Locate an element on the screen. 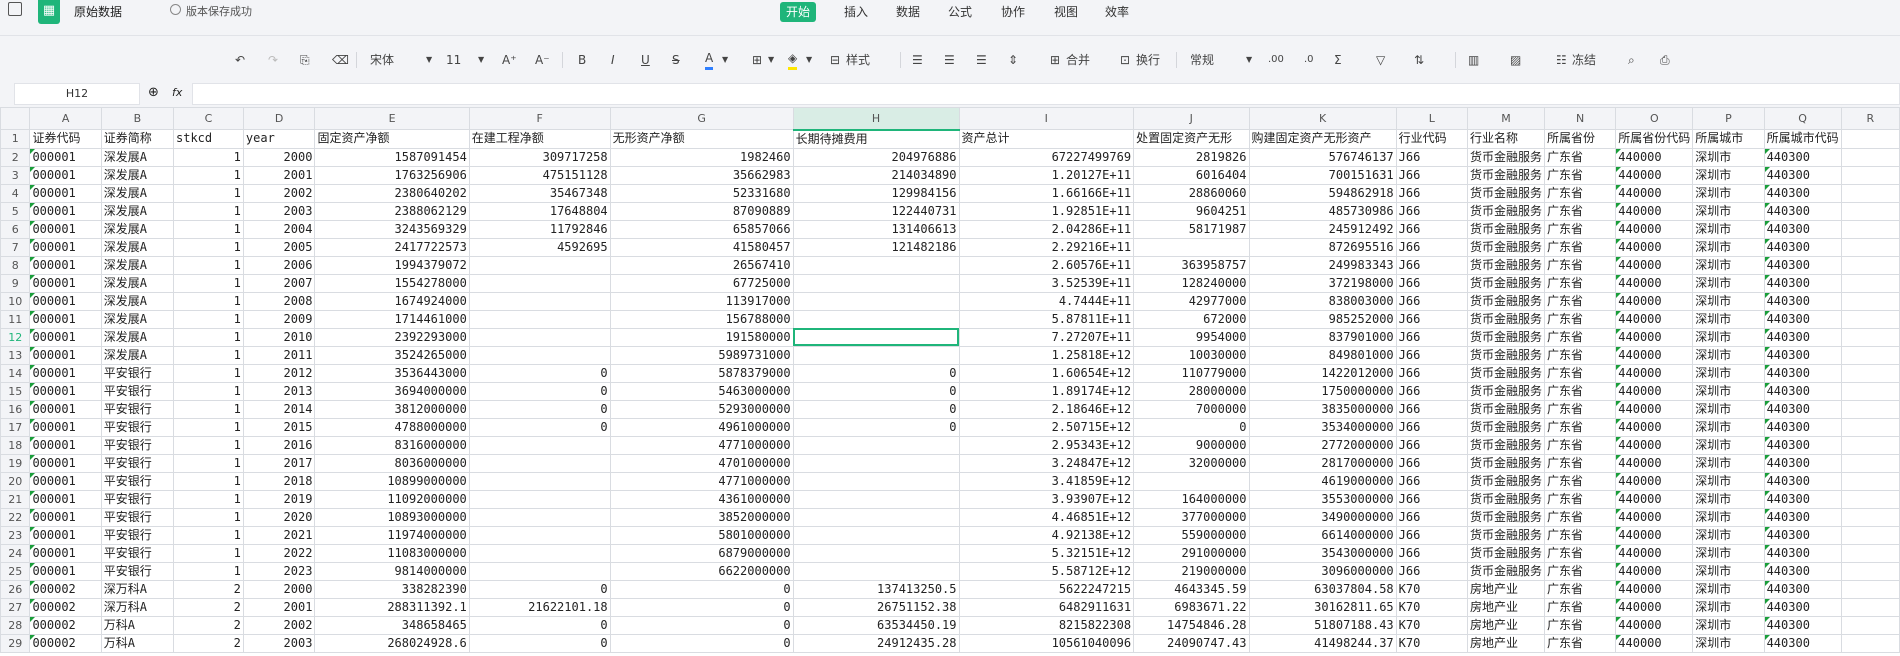 The height and width of the screenshot is (656, 1900). cell-P10: 深圳市 is located at coordinates (1728, 301).